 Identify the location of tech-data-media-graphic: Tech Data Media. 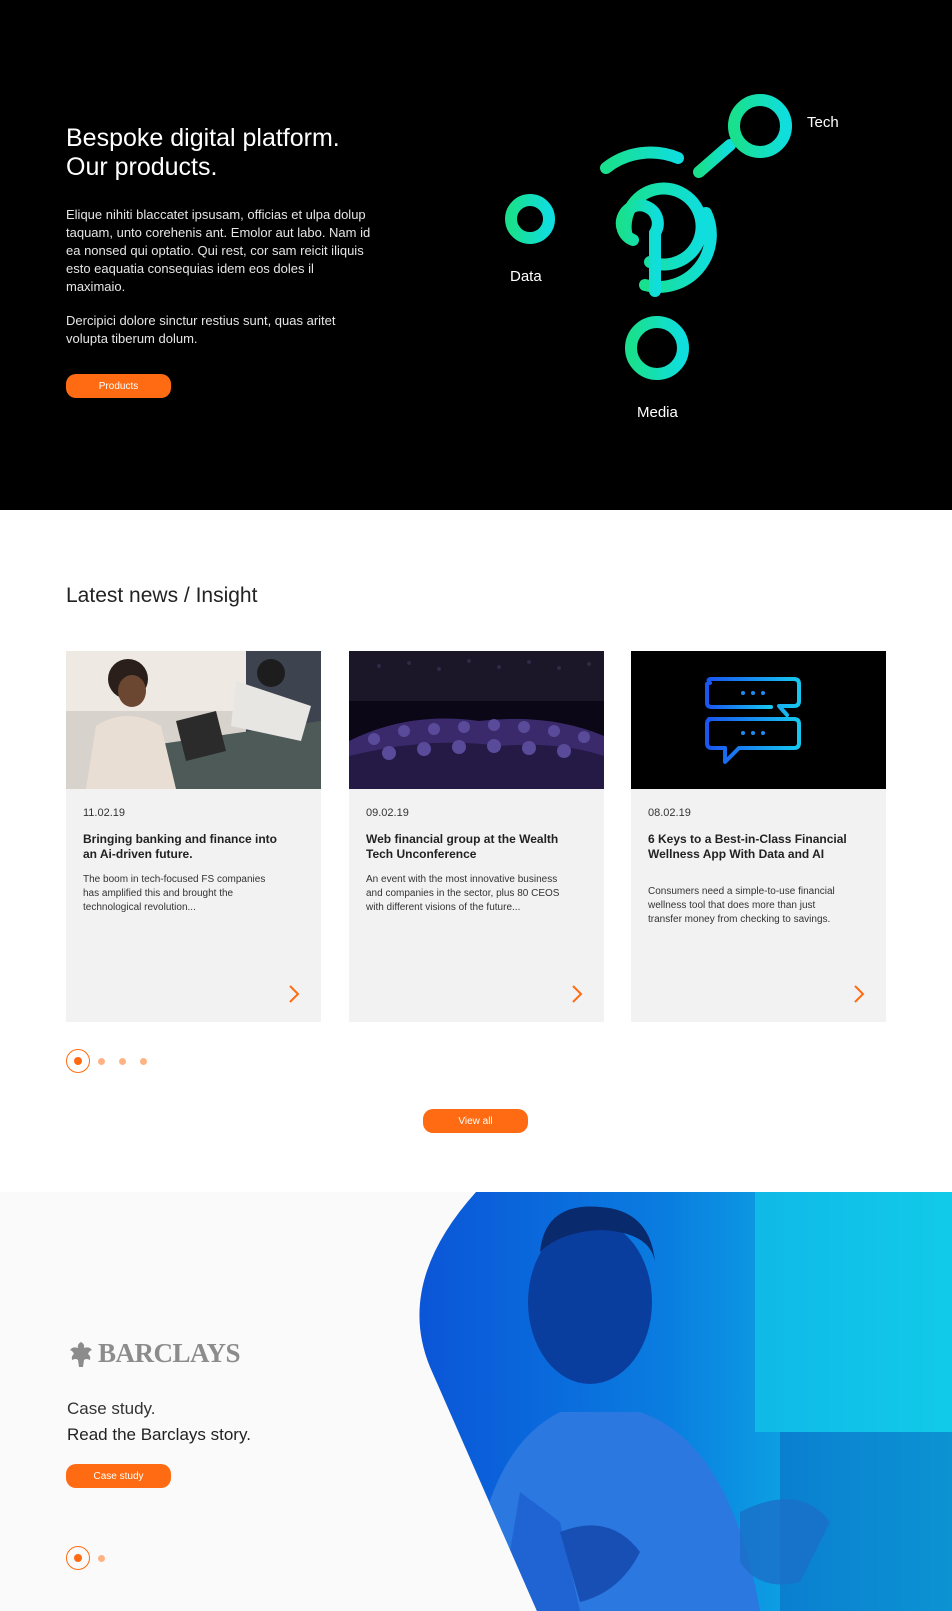
(710, 260).